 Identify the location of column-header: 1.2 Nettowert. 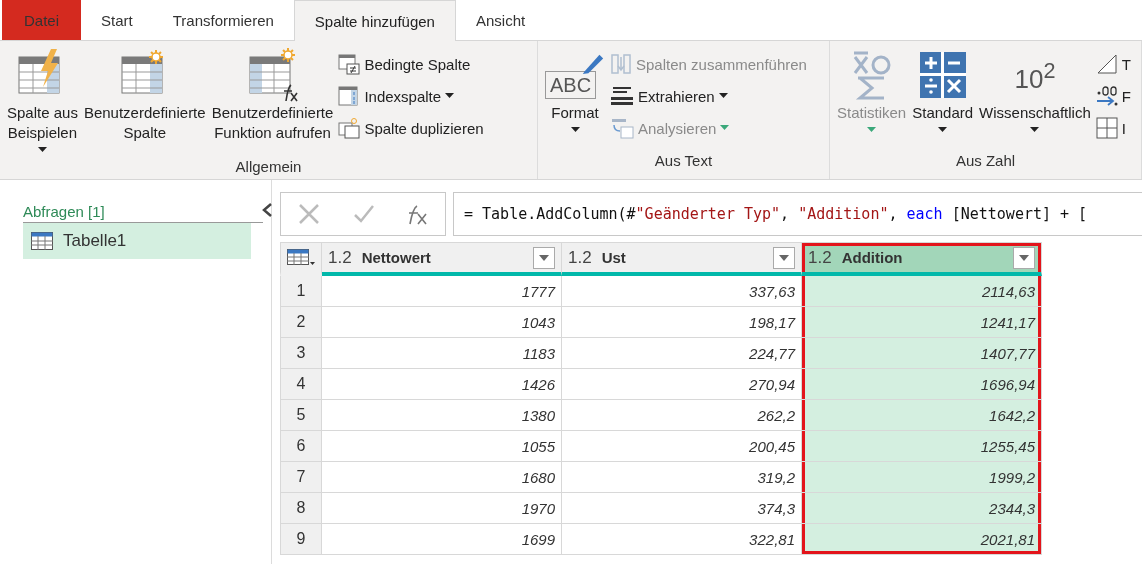
(442, 259).